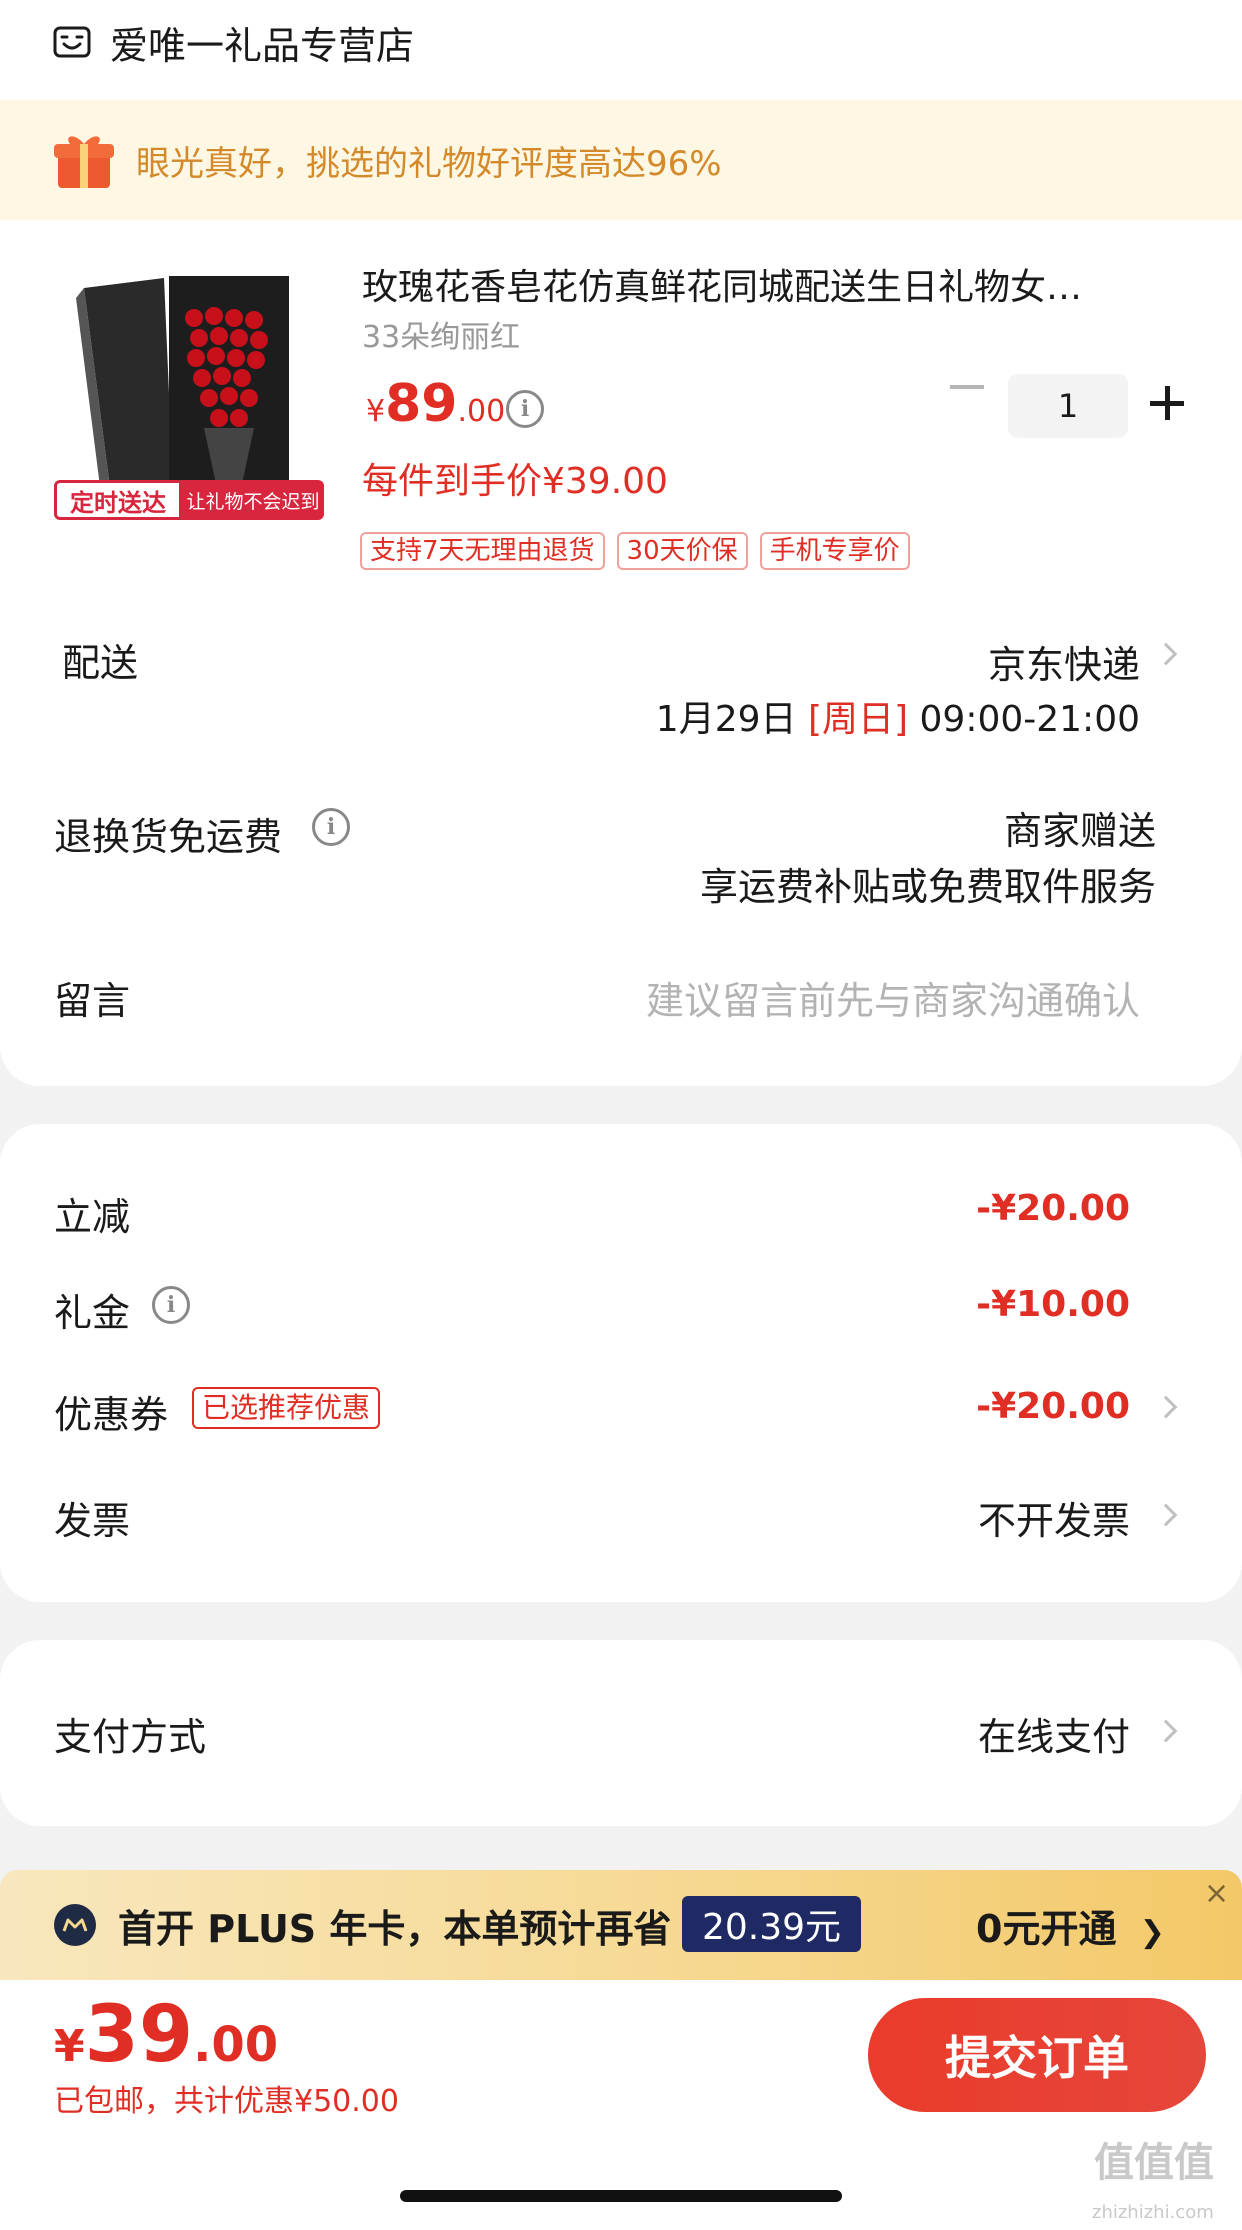  I want to click on invoice-label: 发票, so click(92, 1521).